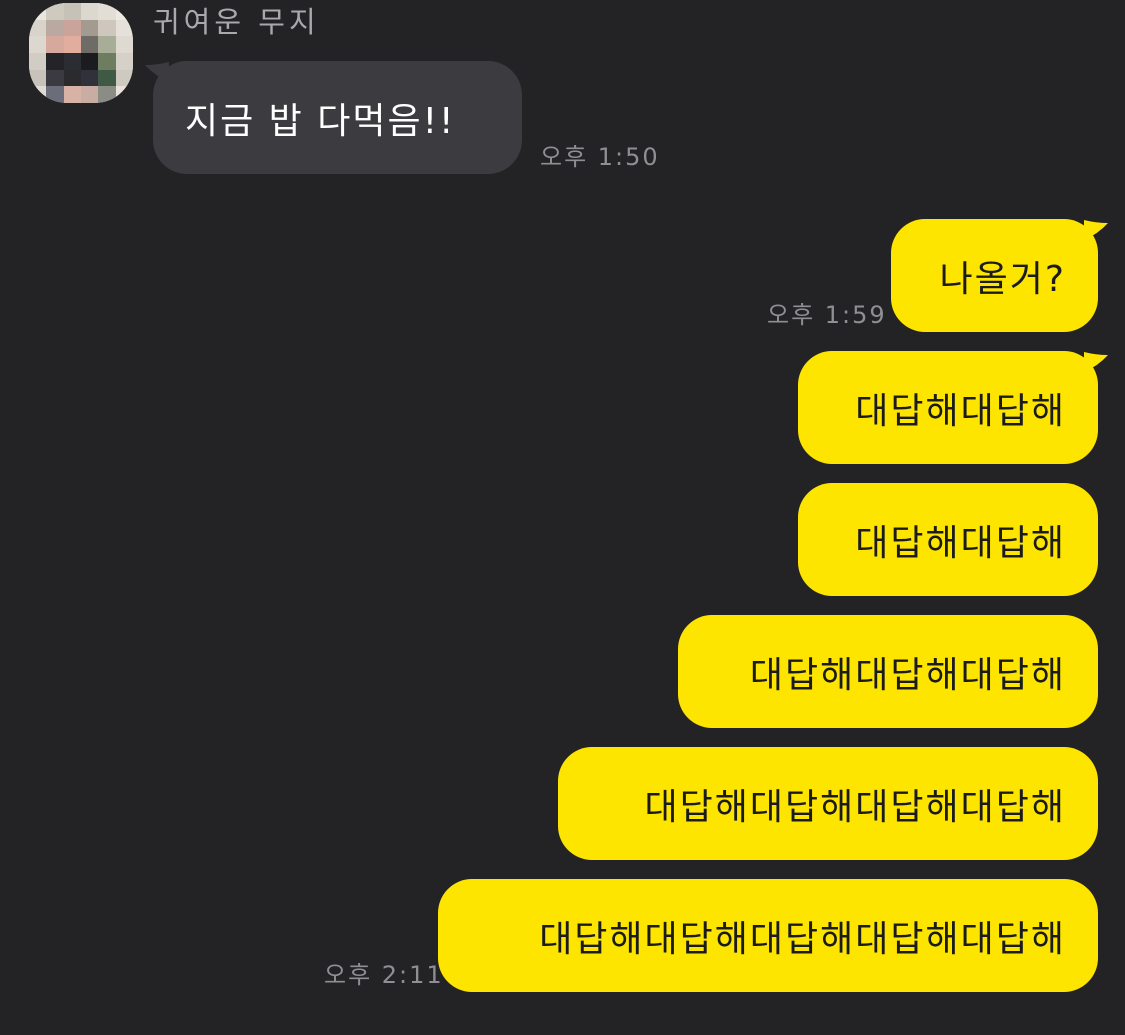 Image resolution: width=1125 pixels, height=1035 pixels. I want to click on outgoing-message-text: 대답해대답해대답해, so click(907, 675).